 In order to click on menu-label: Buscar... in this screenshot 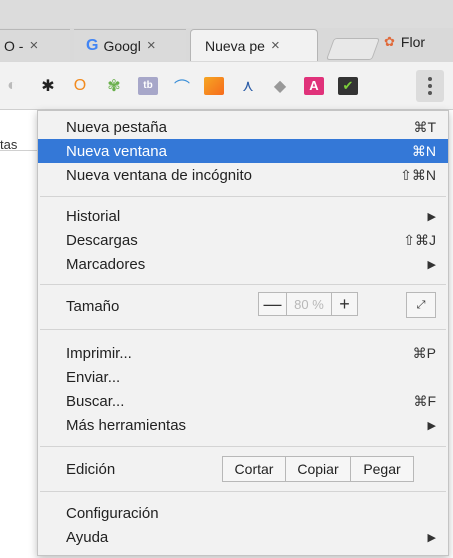, I will do `click(95, 401)`.